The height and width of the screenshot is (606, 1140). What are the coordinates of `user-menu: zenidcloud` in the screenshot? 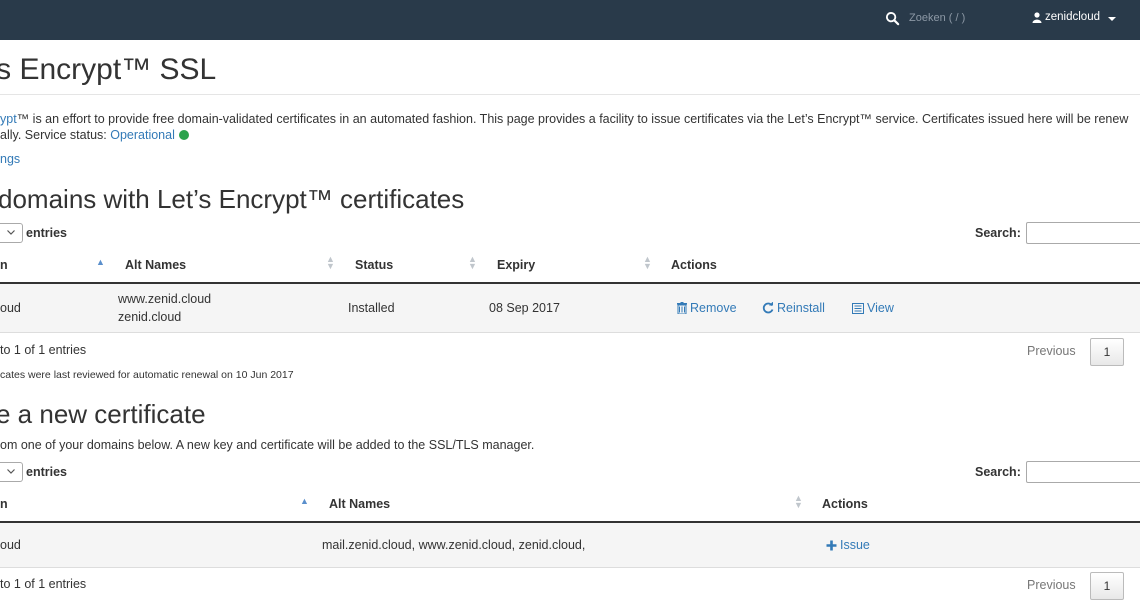 It's located at (1066, 17).